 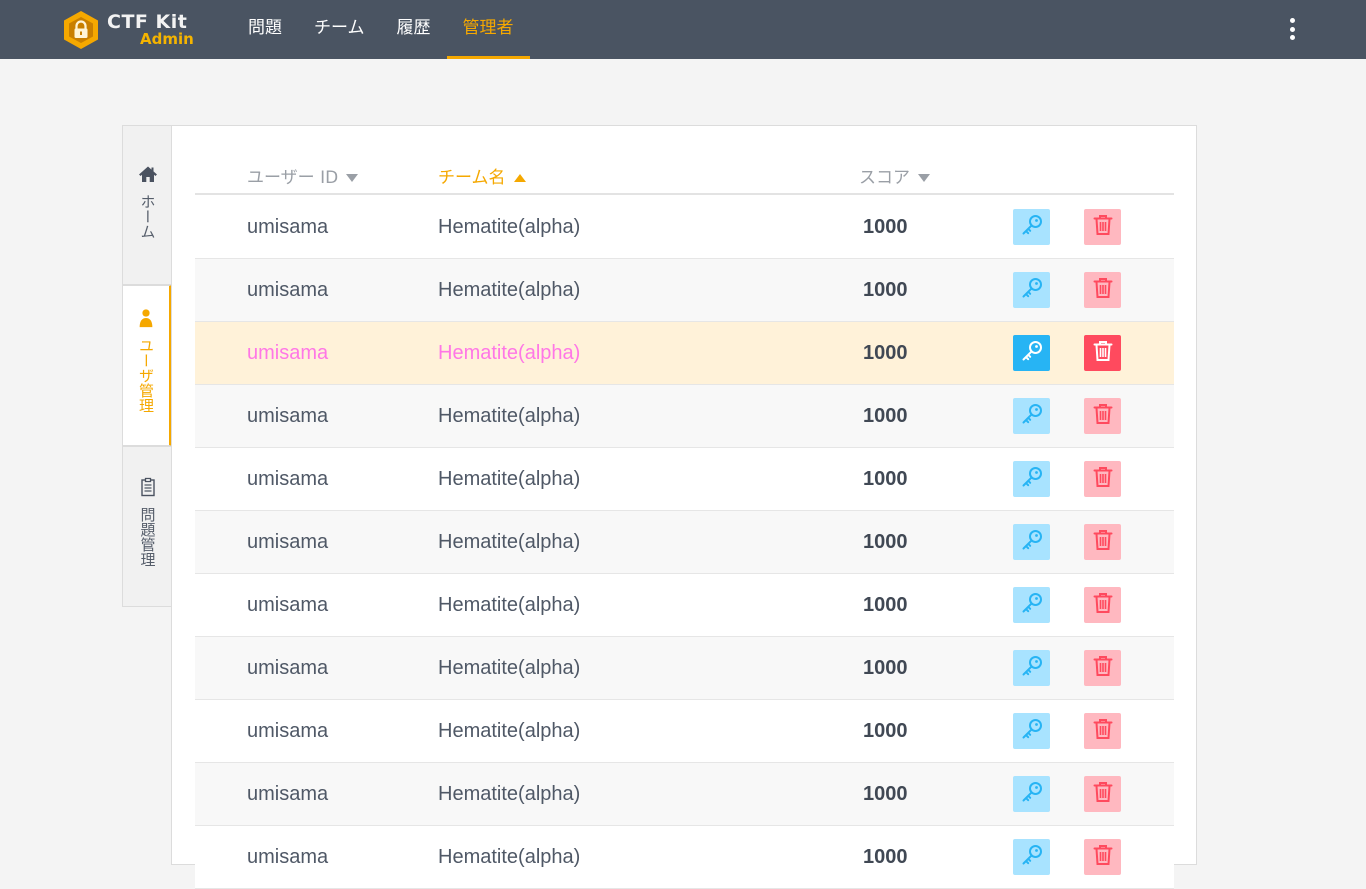 I want to click on side-tab-problem-management-label: 問題管理, so click(x=147, y=537).